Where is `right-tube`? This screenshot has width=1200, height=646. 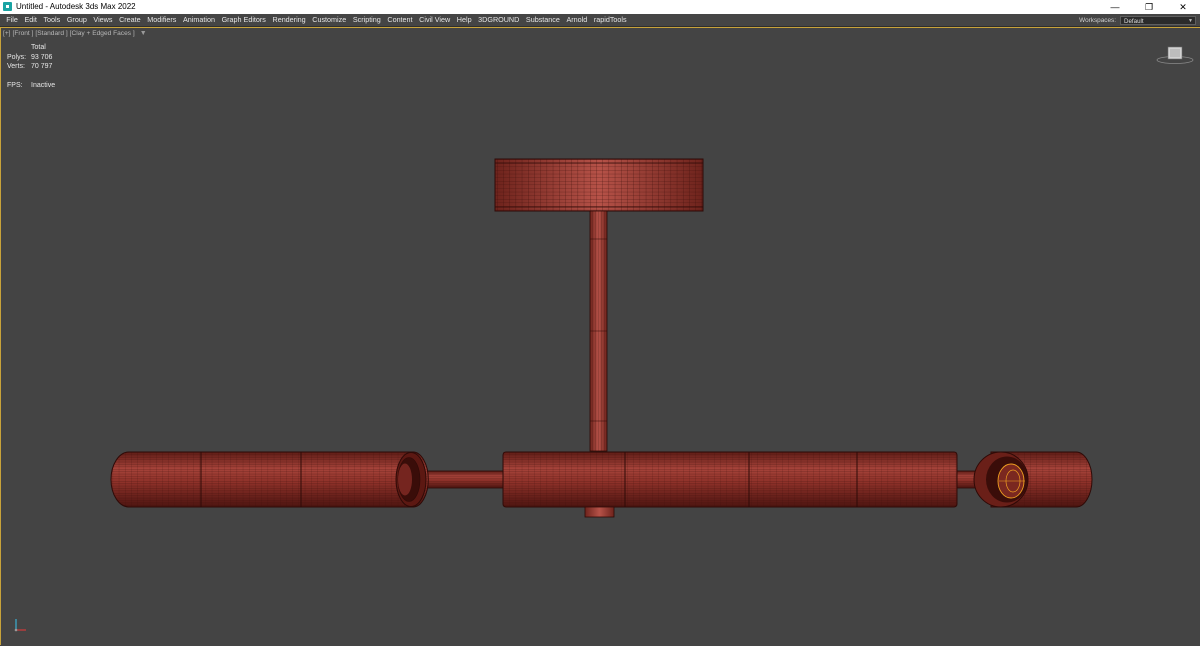
right-tube is located at coordinates (1033, 479).